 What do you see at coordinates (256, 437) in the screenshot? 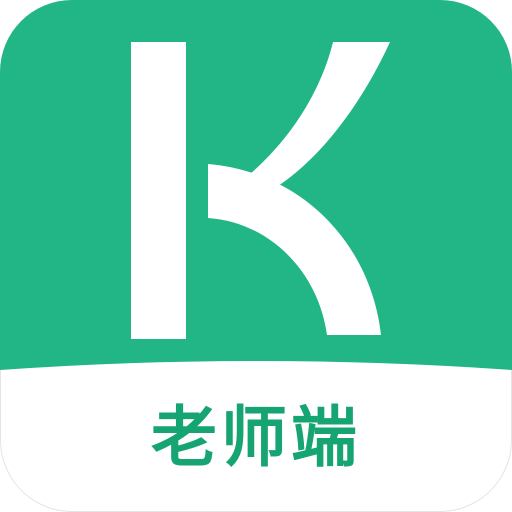
I see `app-caption-label: 老师端` at bounding box center [256, 437].